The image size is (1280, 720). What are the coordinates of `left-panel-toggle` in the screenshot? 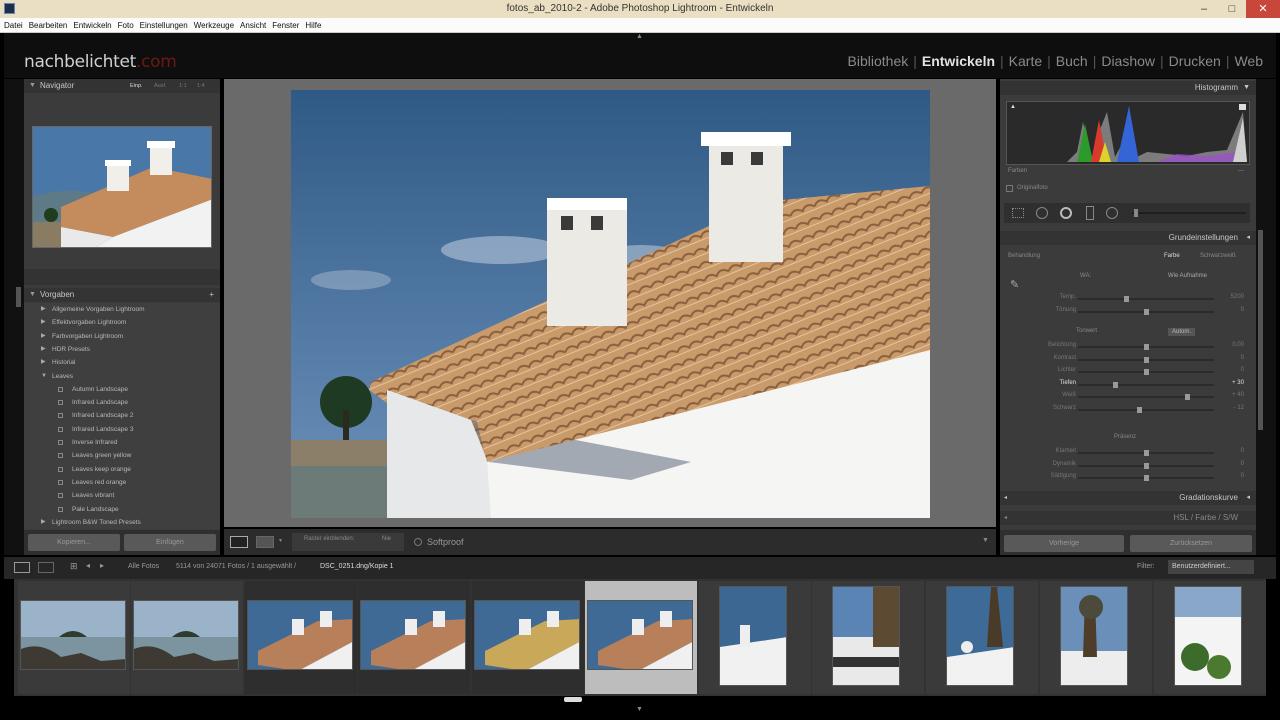 It's located at (18, 297).